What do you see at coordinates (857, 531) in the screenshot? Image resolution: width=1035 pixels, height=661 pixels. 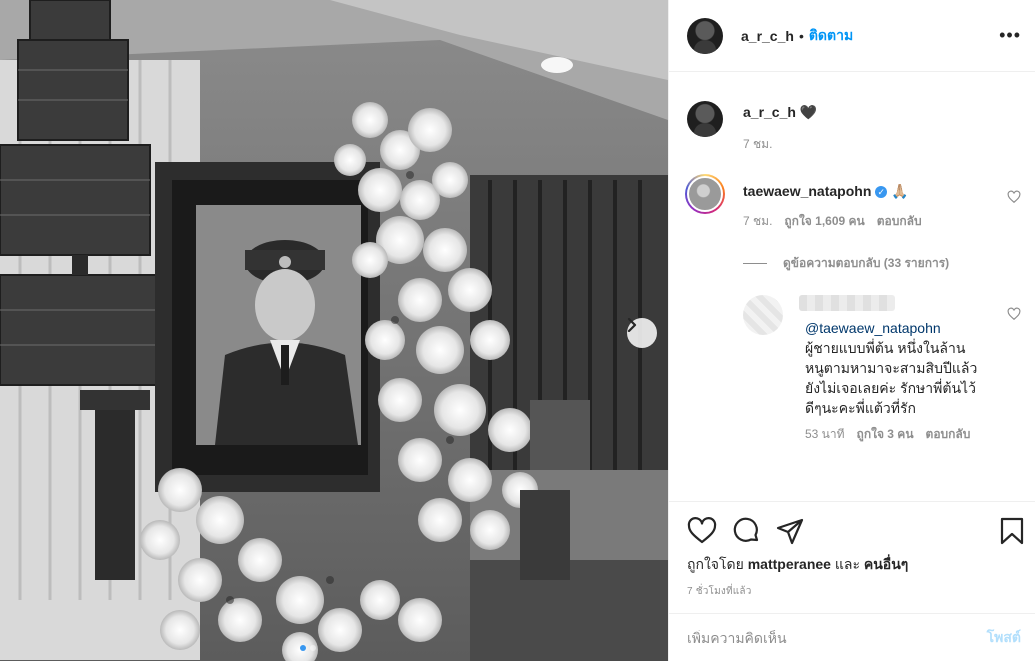 I see `action-icons` at bounding box center [857, 531].